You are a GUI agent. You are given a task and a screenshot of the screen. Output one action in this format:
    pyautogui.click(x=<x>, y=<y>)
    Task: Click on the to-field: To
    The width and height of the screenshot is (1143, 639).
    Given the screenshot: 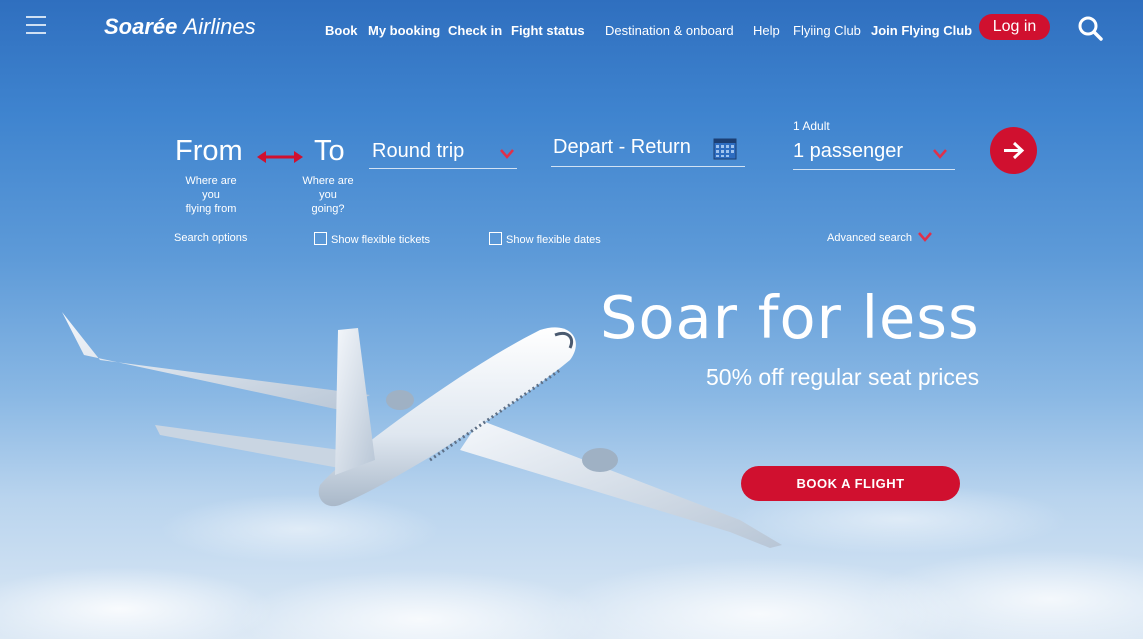 What is the action you would take?
    pyautogui.click(x=329, y=151)
    